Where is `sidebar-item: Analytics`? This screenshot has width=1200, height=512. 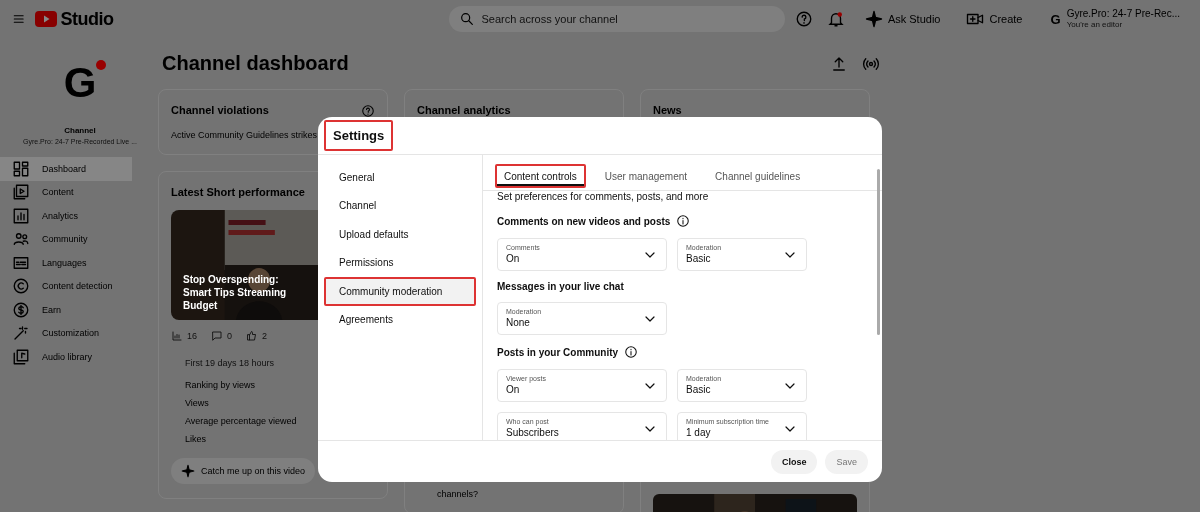
sidebar-item: Analytics is located at coordinates (66, 216).